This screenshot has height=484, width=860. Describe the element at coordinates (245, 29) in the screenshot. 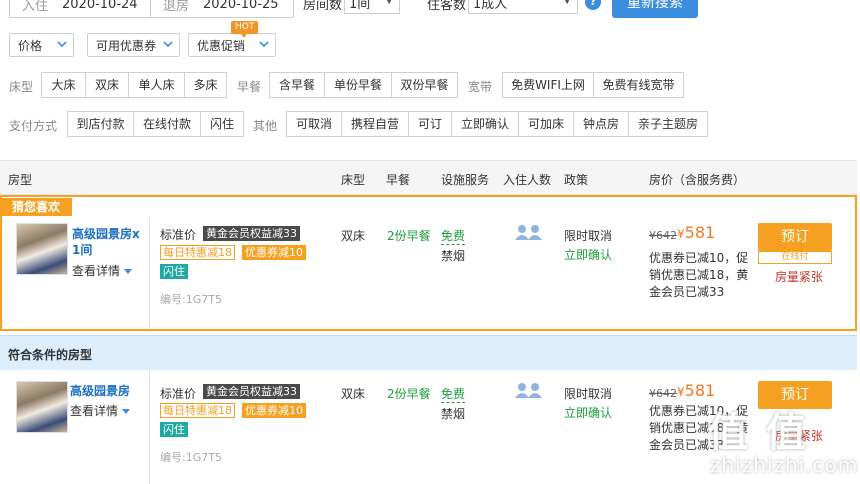

I see `hot-badge: HOT` at that location.